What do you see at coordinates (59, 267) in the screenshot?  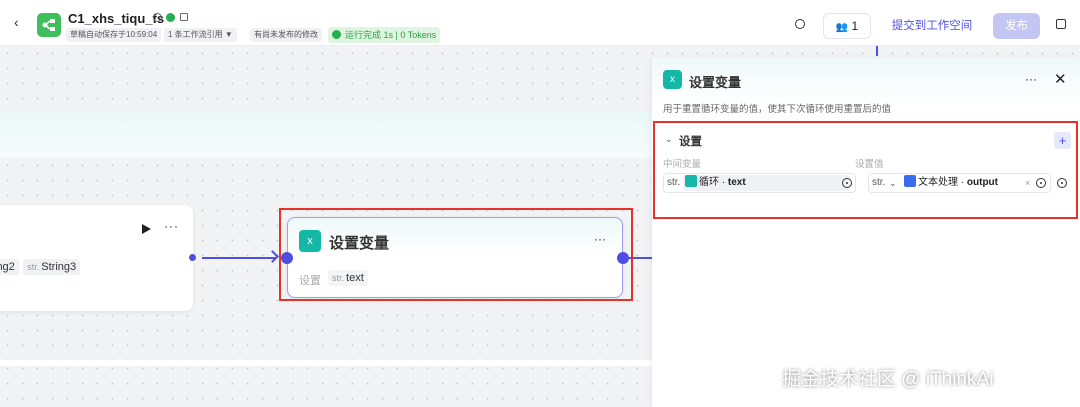 I see `tag-name: String3` at bounding box center [59, 267].